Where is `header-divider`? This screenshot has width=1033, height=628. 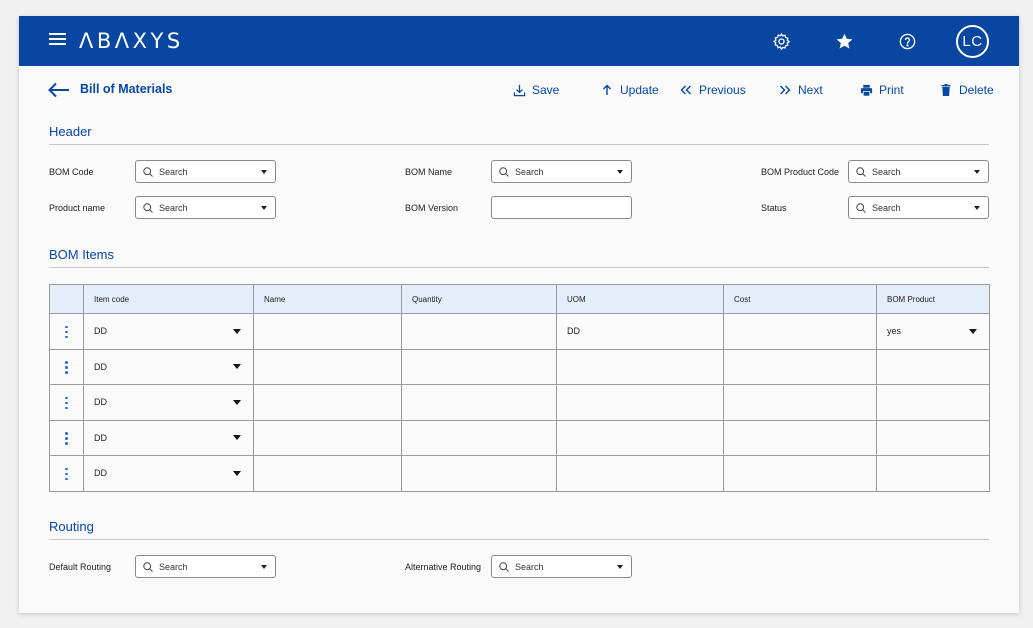
header-divider is located at coordinates (519, 144).